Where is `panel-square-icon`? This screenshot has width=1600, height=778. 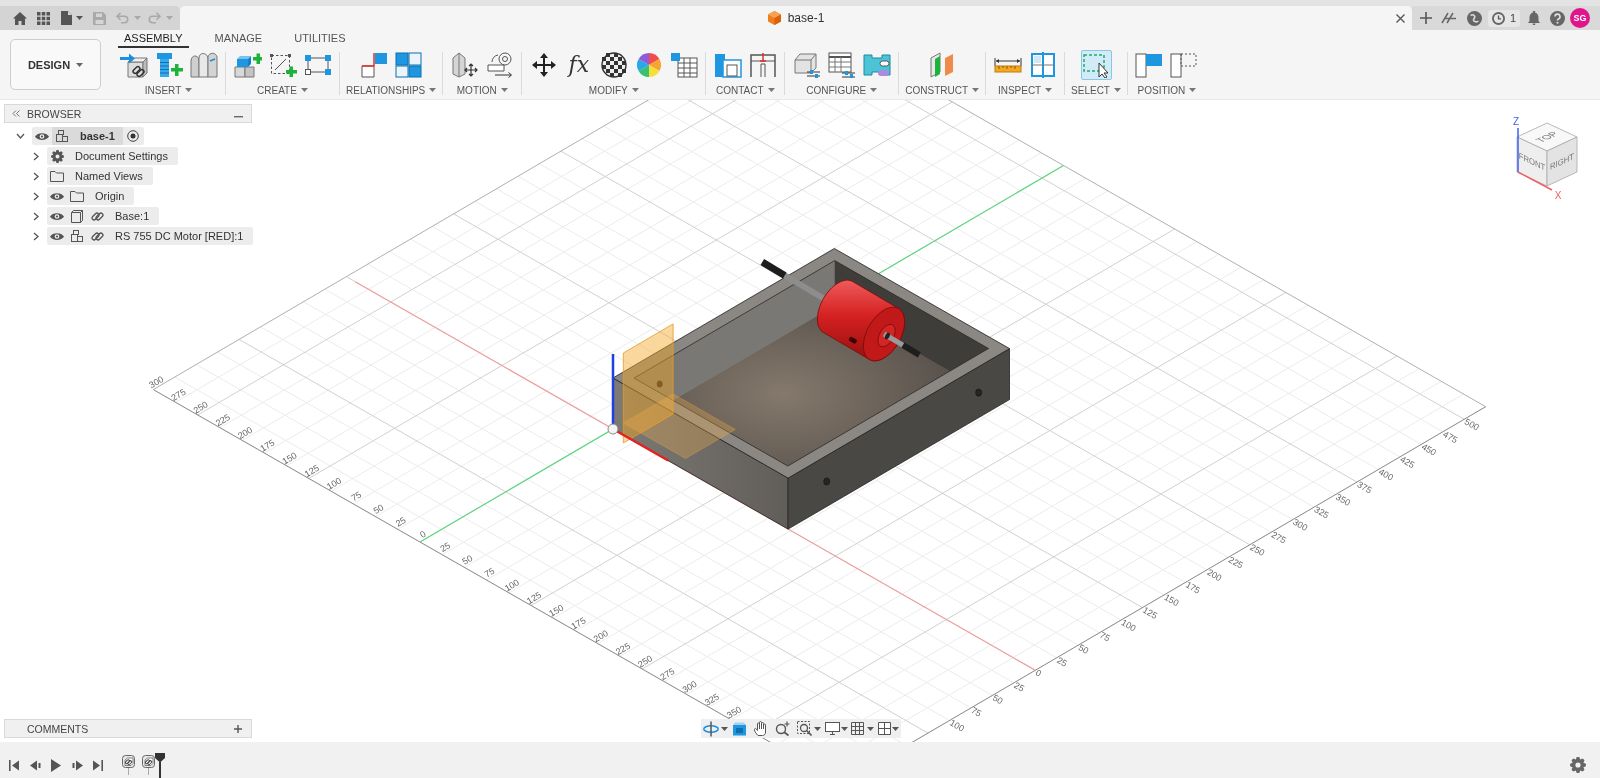
panel-square-icon is located at coordinates (1149, 65).